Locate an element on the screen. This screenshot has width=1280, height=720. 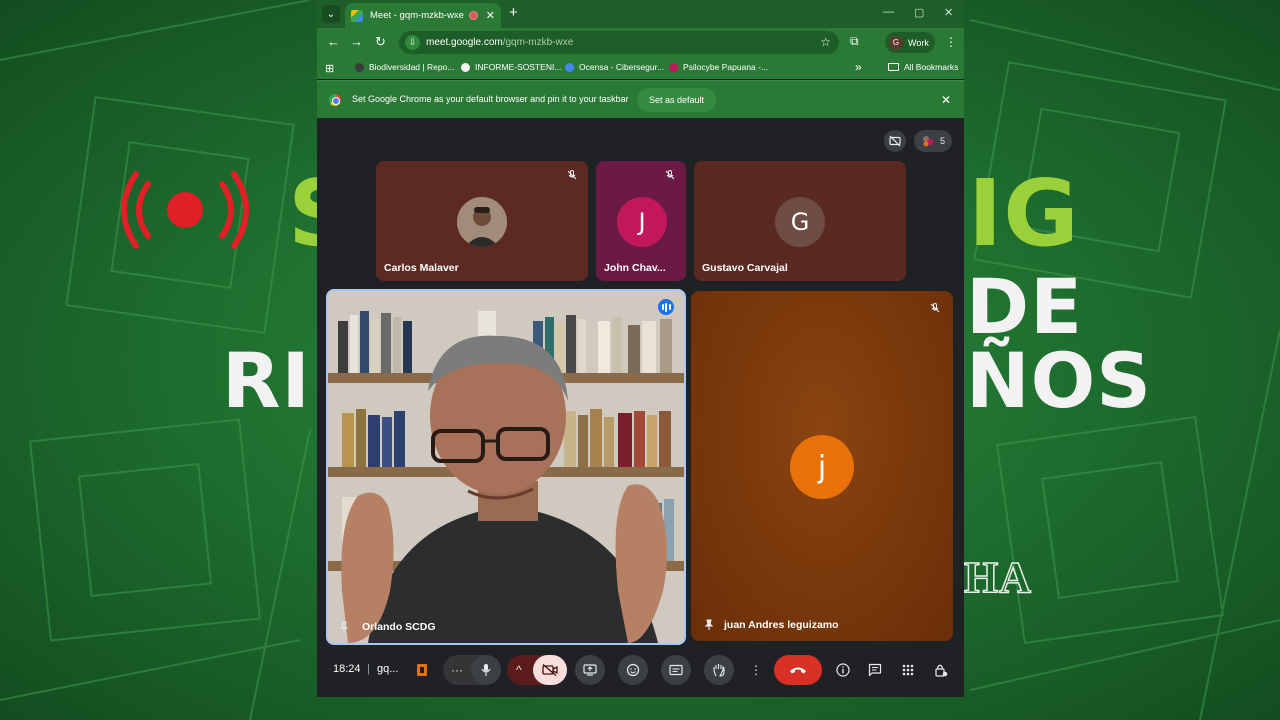
apps-grid-icon is located at coordinates (908, 670).